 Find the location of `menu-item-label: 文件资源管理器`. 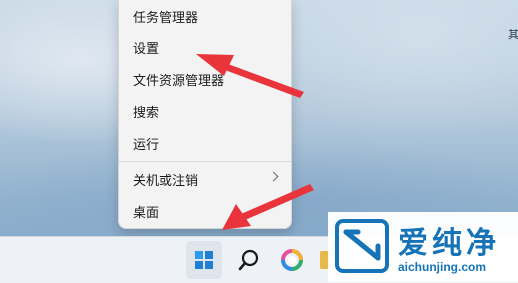

menu-item-label: 文件资源管理器 is located at coordinates (179, 81).